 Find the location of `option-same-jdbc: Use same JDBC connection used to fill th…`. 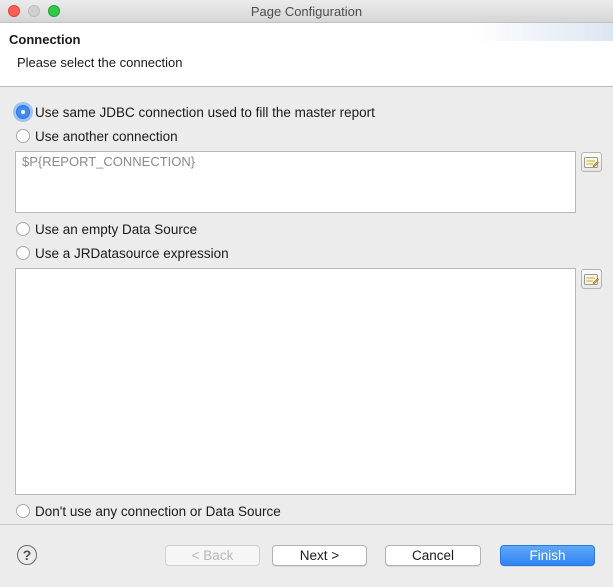

option-same-jdbc: Use same JDBC connection used to fill th… is located at coordinates (195, 112).